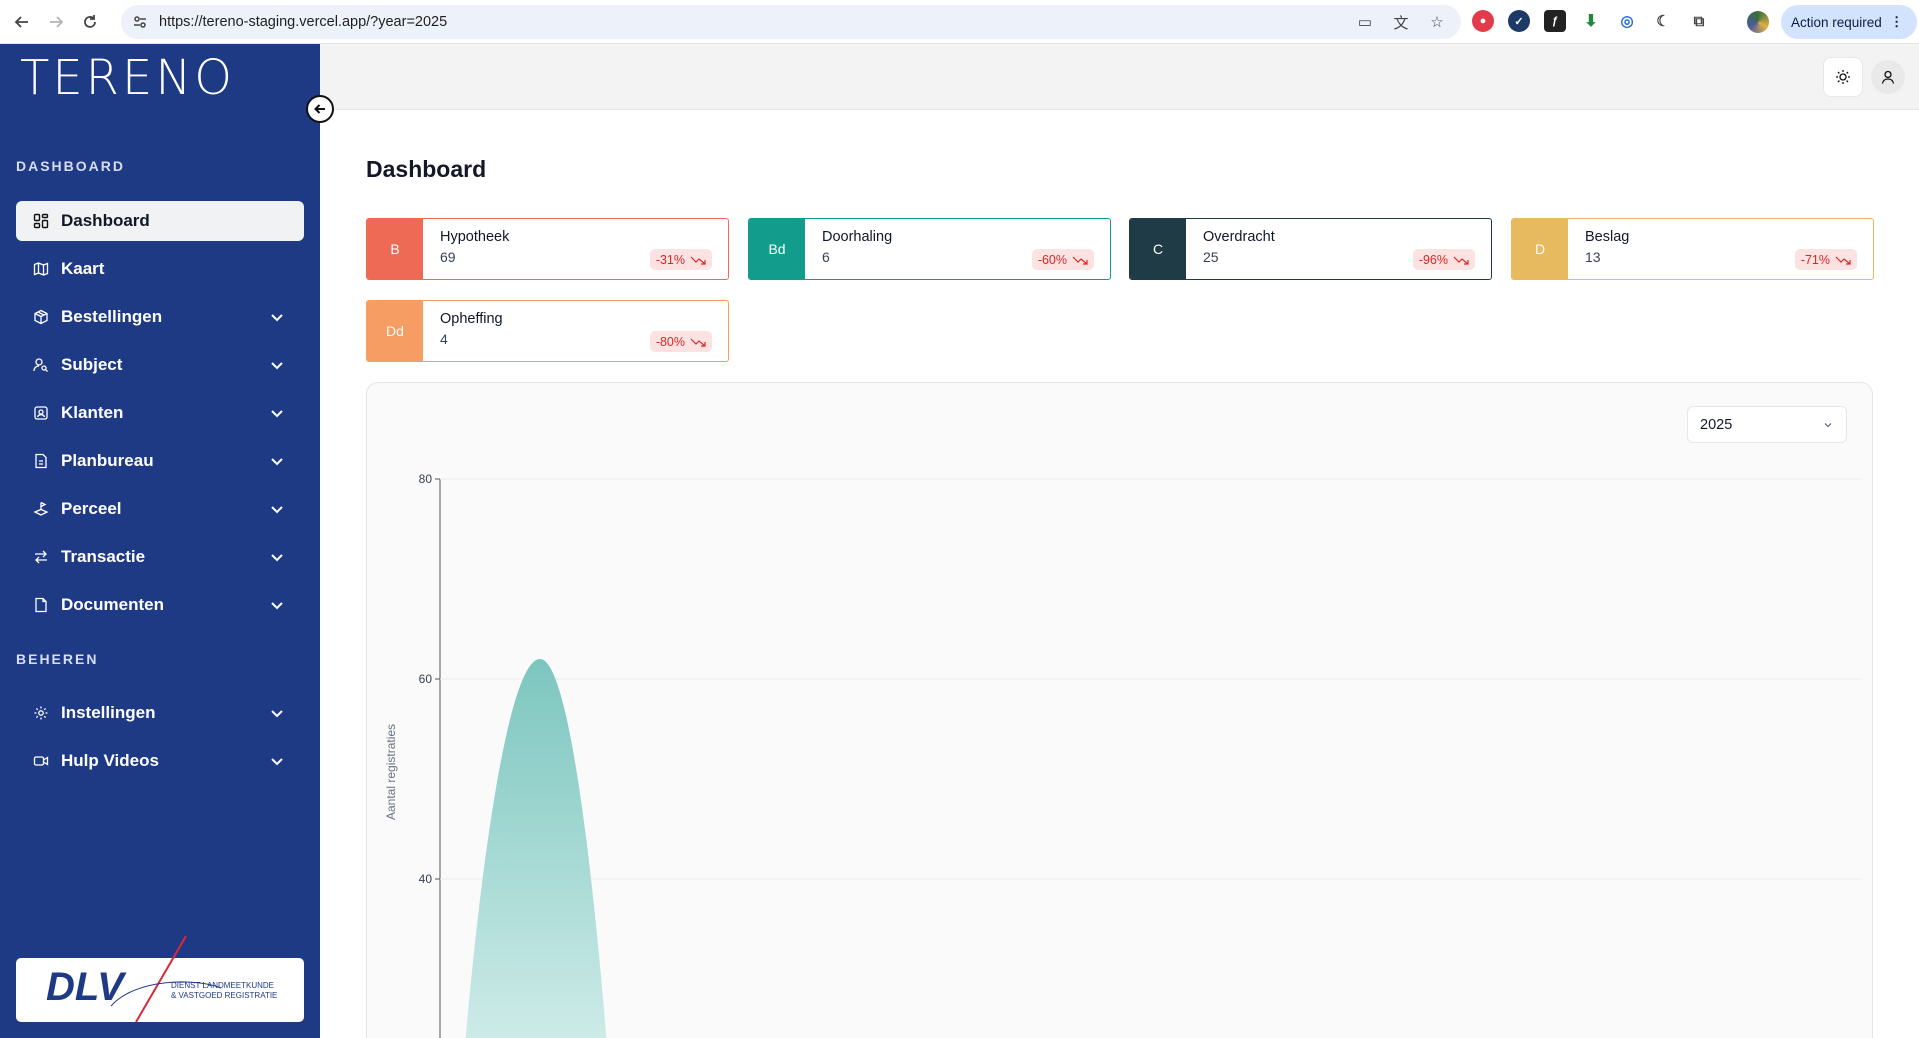 This screenshot has width=1919, height=1038. What do you see at coordinates (547, 331) in the screenshot?
I see `stat-card-opheffing: Dd Opheffing 4 -80%` at bounding box center [547, 331].